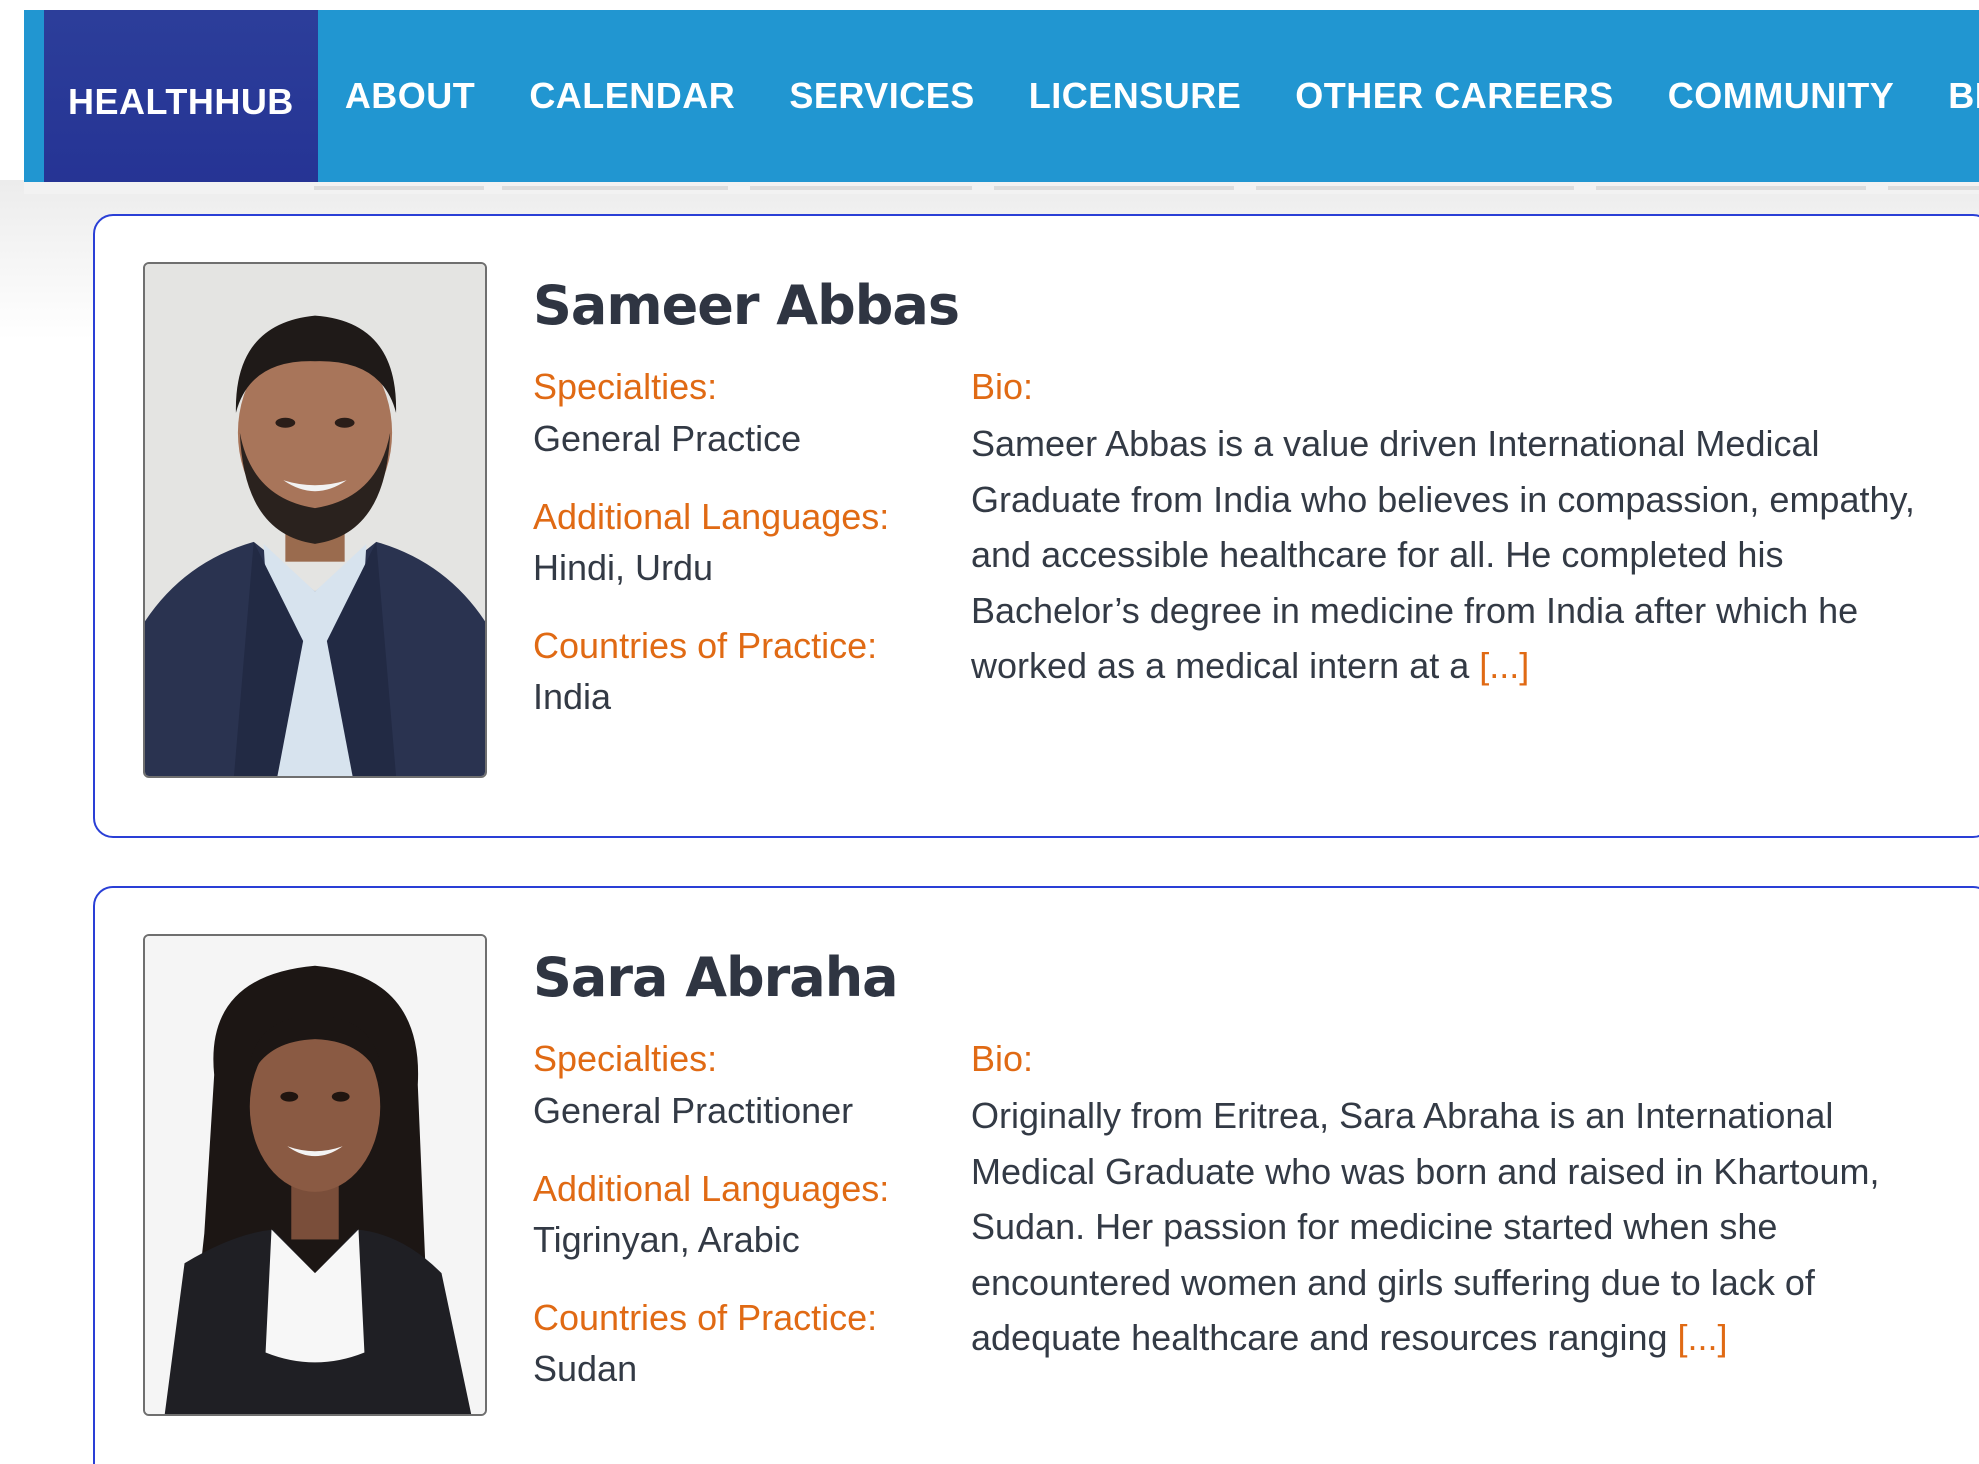 The height and width of the screenshot is (1464, 1979). I want to click on nav-item-other-careers: OTHER CAREERS, so click(1454, 96).